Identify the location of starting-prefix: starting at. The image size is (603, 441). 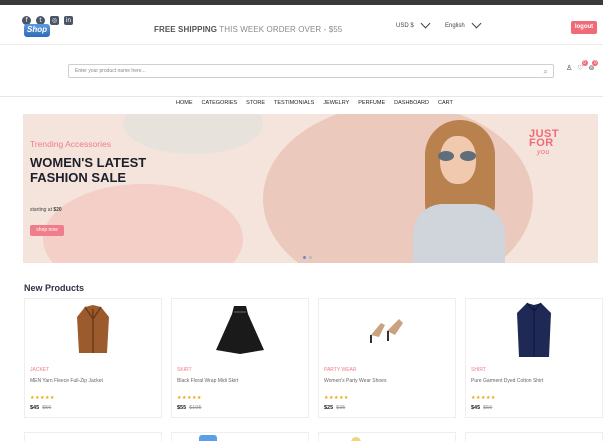
(42, 210).